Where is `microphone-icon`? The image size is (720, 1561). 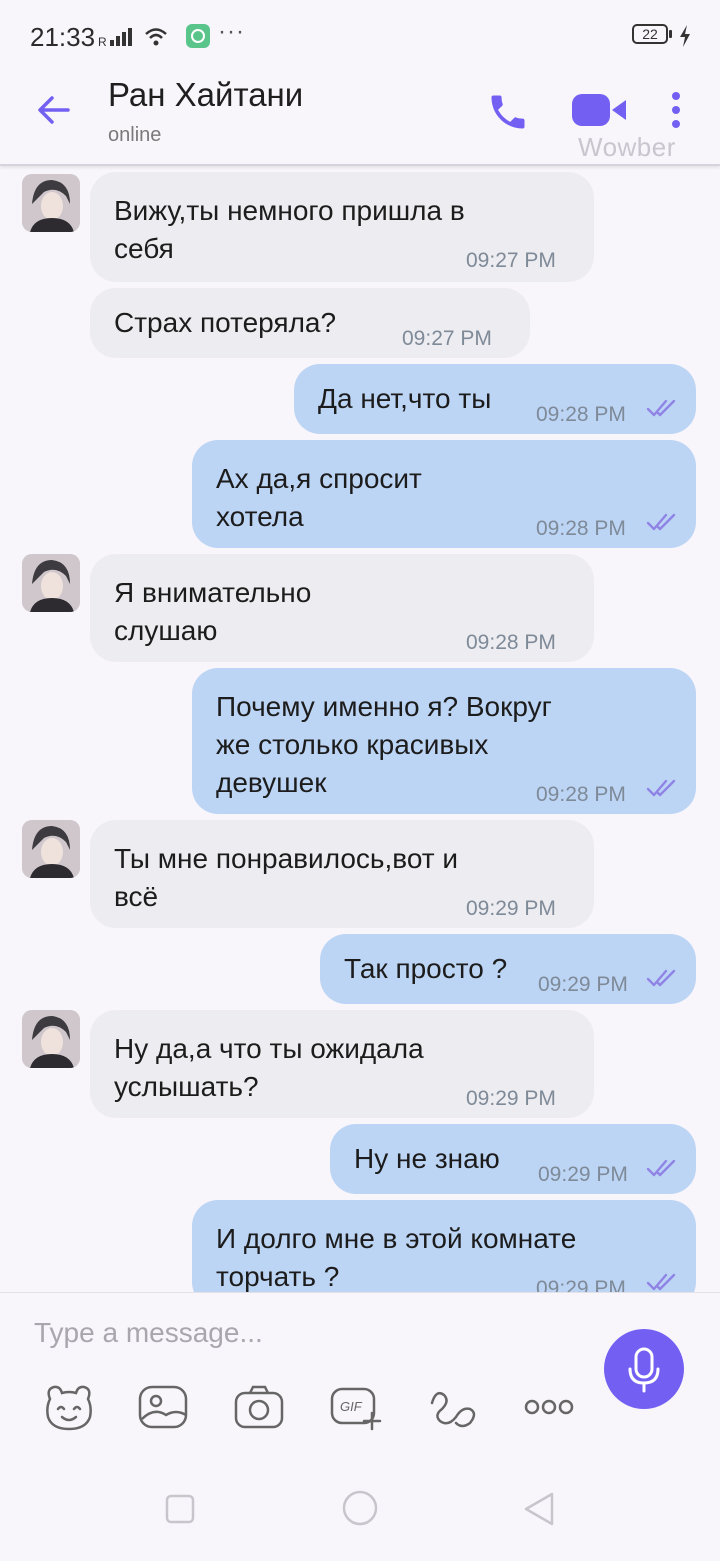 microphone-icon is located at coordinates (644, 1370).